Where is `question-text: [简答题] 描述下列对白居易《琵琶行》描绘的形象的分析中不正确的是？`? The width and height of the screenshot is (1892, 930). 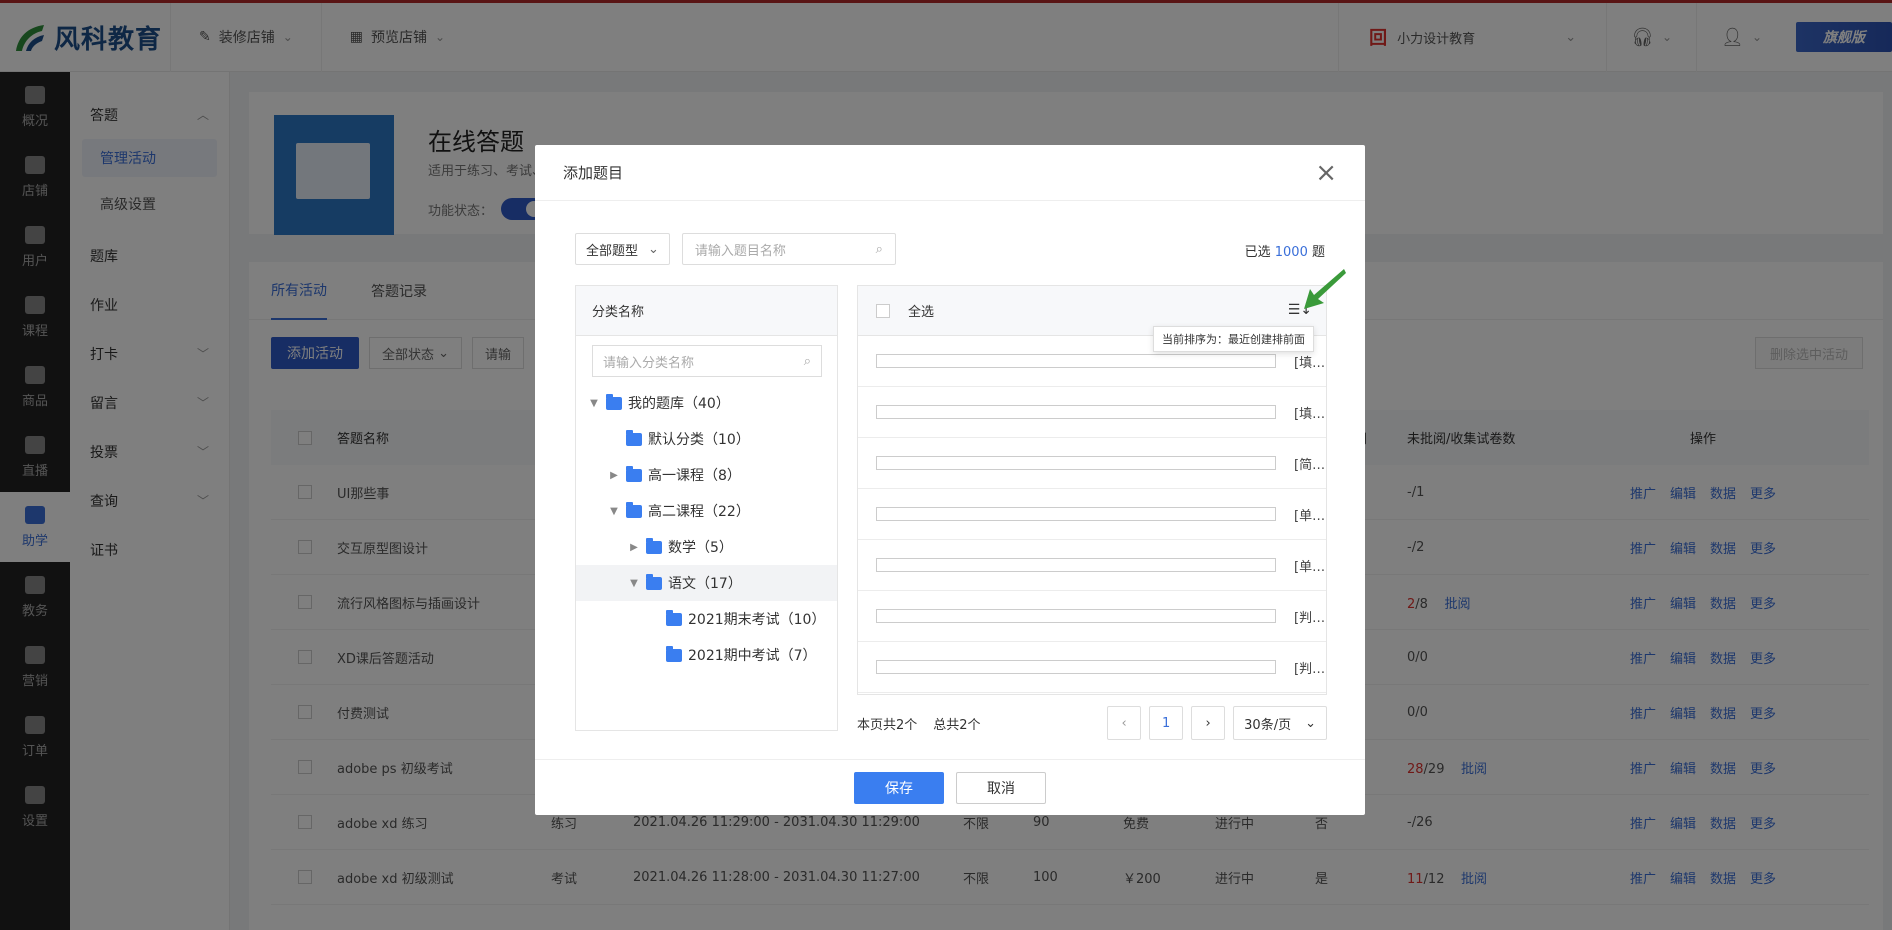 question-text: [简答题] 描述下列对白居易《琵琶行》描绘的形象的分析中不正确的是？ is located at coordinates (1310, 465).